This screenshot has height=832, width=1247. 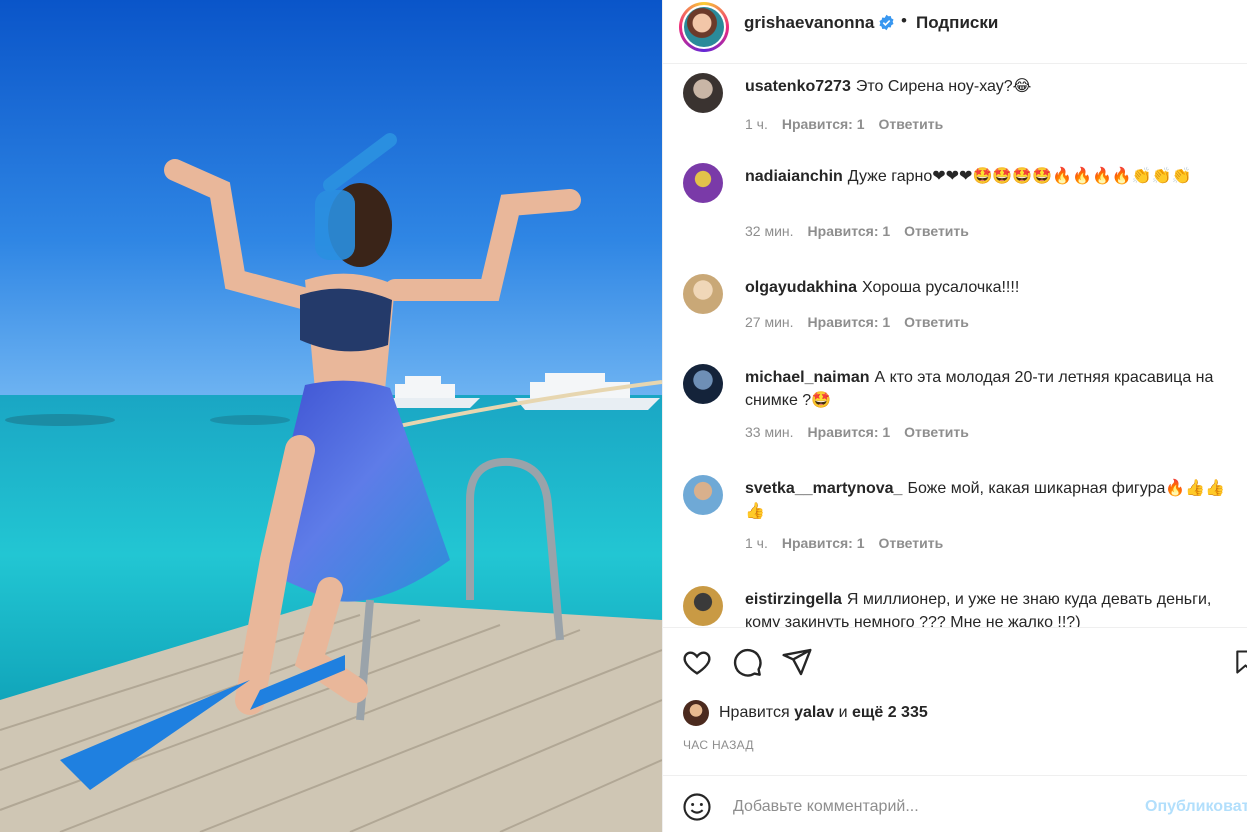 What do you see at coordinates (809, 23) in the screenshot?
I see `author-username: grishaevanonna` at bounding box center [809, 23].